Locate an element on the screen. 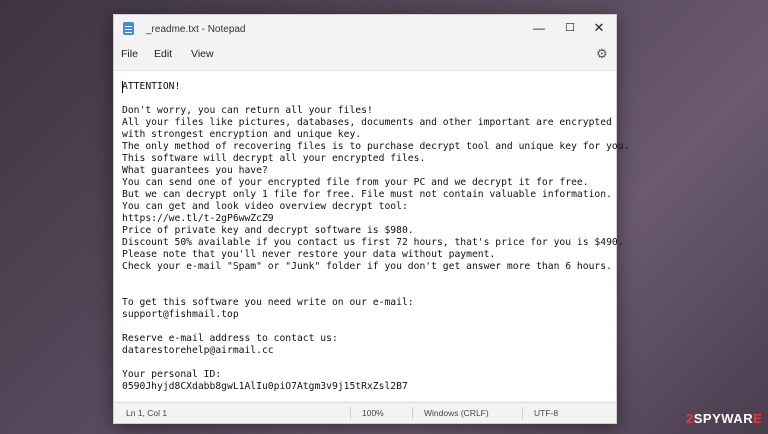 This screenshot has height=434, width=768. zoom-level: 100% is located at coordinates (373, 413).